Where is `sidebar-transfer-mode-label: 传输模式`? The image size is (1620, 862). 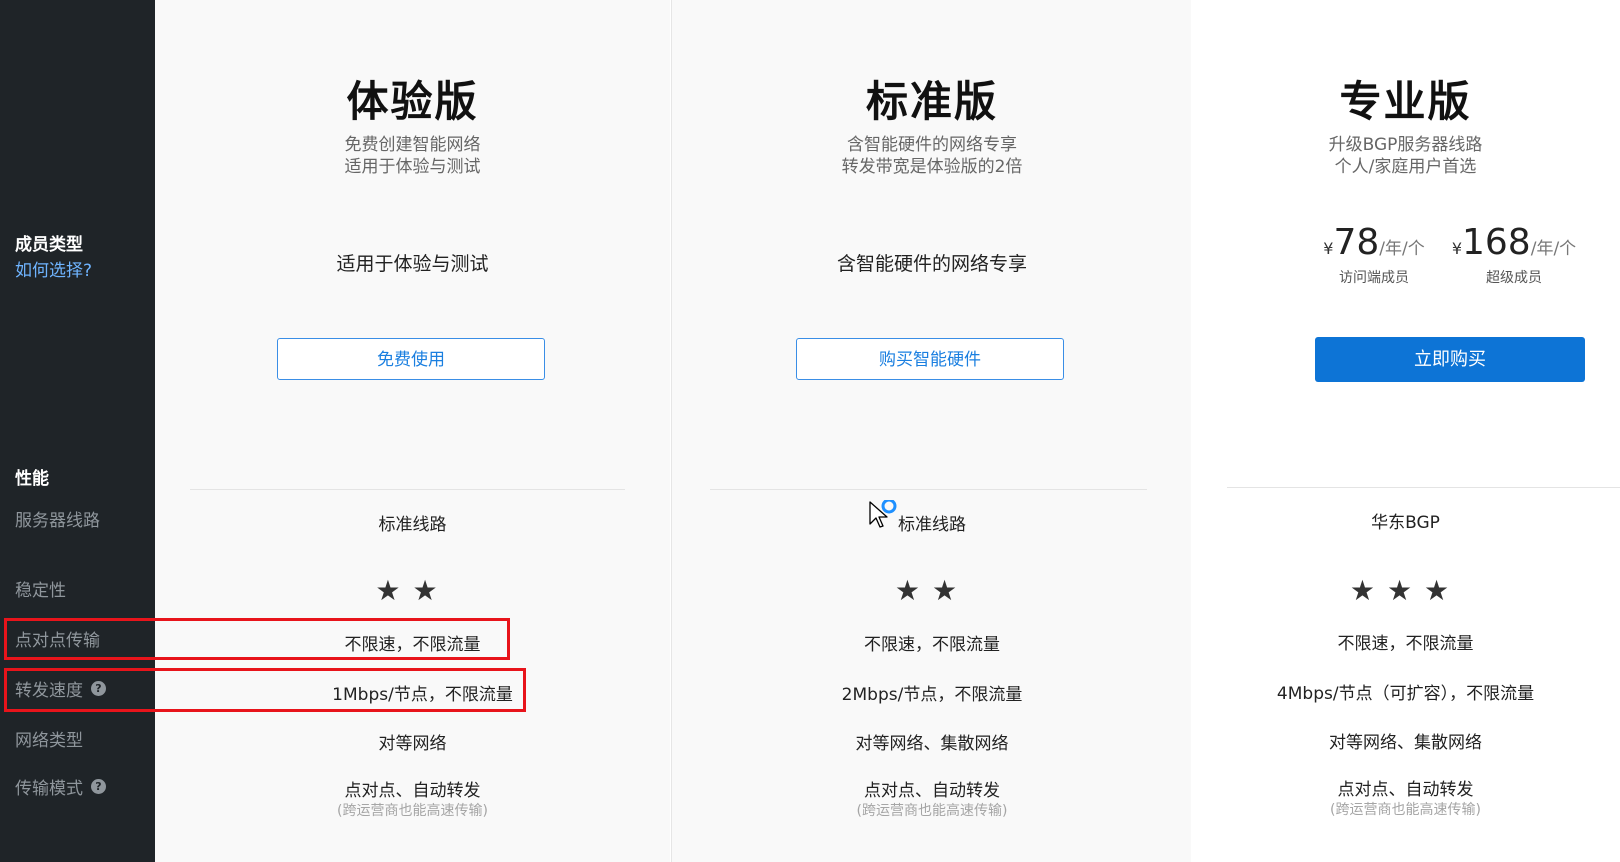
sidebar-transfer-mode-label: 传输模式 is located at coordinates (49, 789).